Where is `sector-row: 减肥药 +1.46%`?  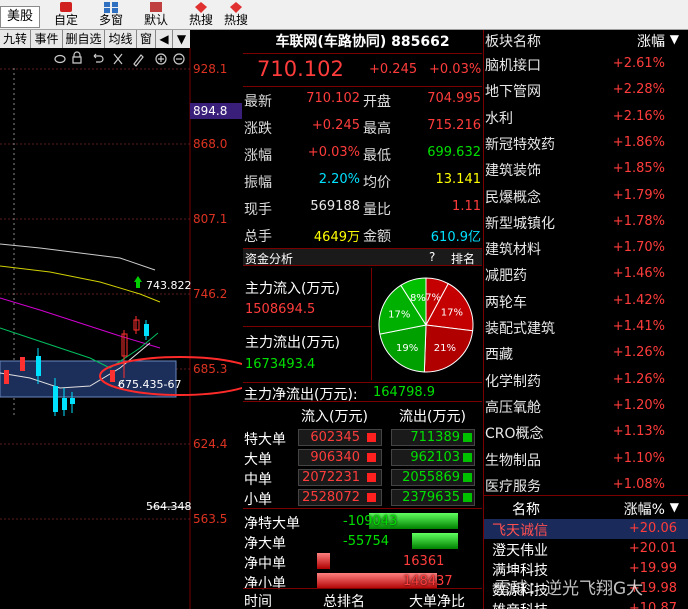
sector-row: 减肥药 +1.46% is located at coordinates (586, 275).